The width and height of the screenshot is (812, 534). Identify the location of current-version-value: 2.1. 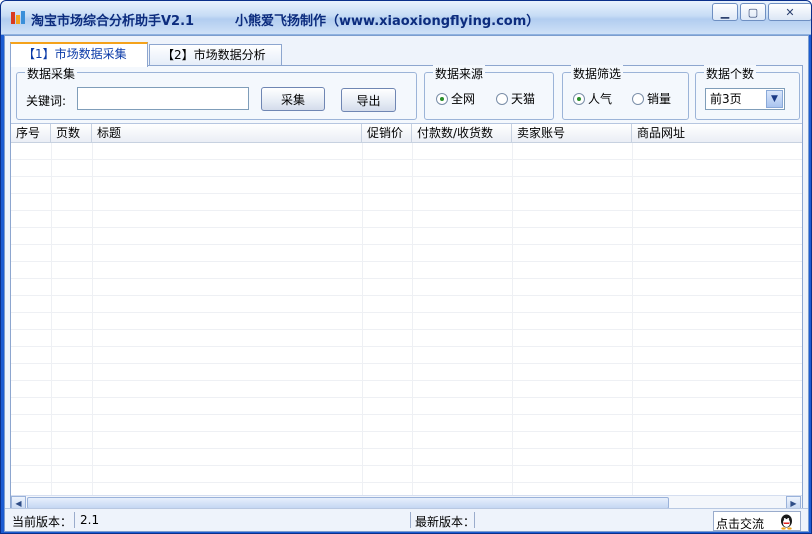
(90, 520).